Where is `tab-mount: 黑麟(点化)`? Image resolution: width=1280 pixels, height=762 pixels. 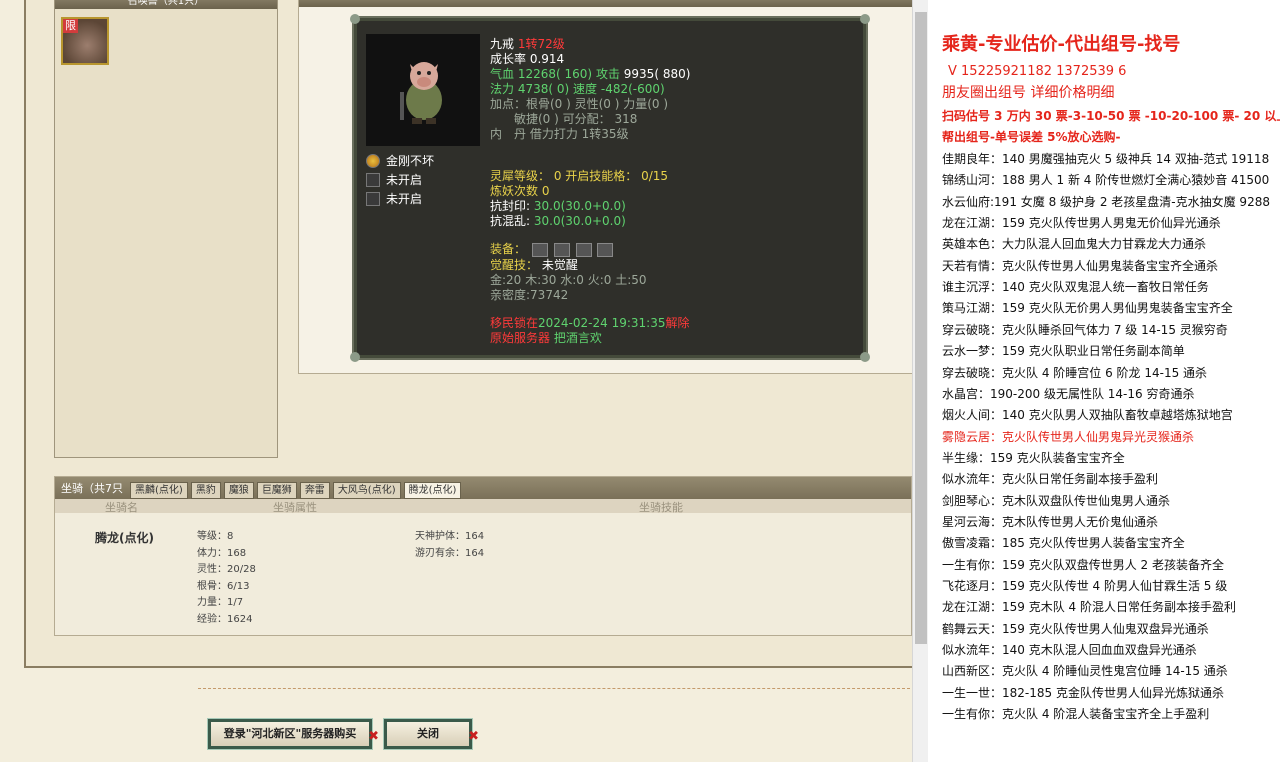
tab-mount: 黑麟(点化) is located at coordinates (159, 490).